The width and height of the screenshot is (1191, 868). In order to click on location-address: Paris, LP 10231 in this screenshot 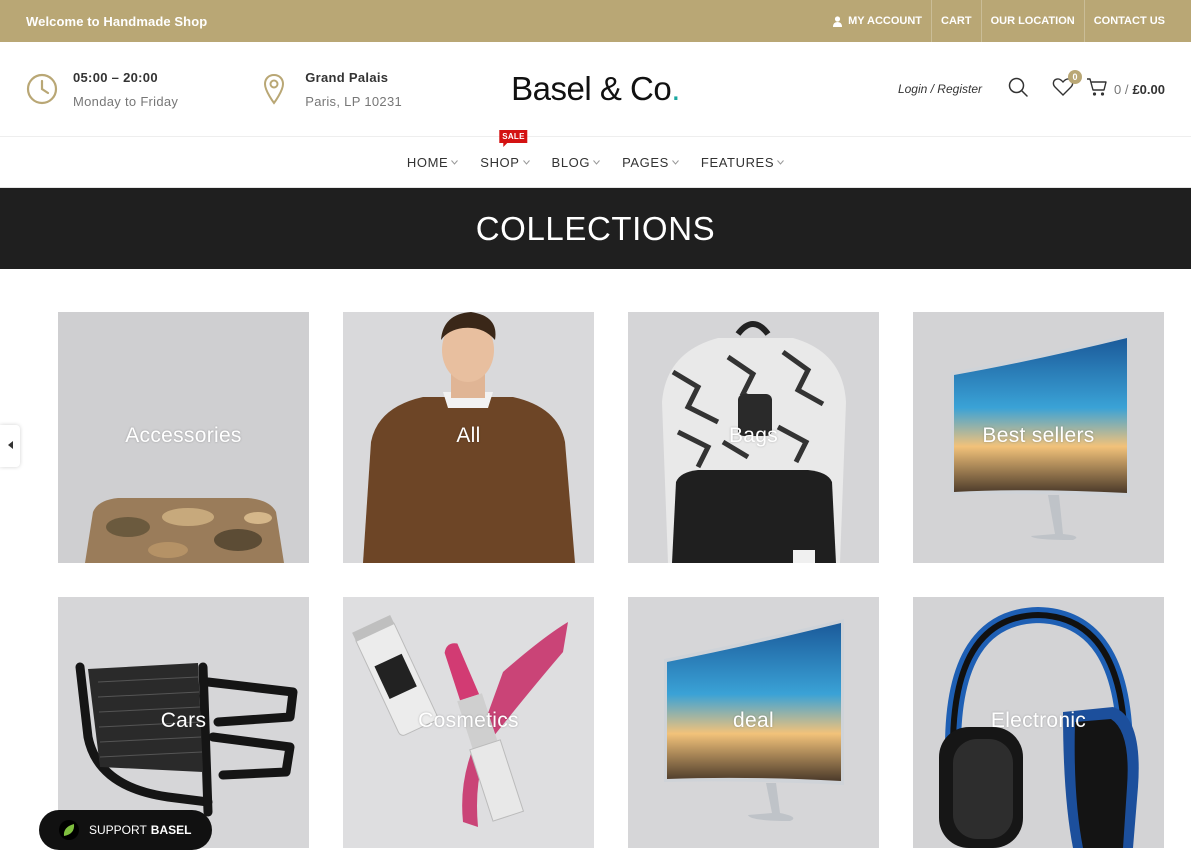, I will do `click(354, 101)`.